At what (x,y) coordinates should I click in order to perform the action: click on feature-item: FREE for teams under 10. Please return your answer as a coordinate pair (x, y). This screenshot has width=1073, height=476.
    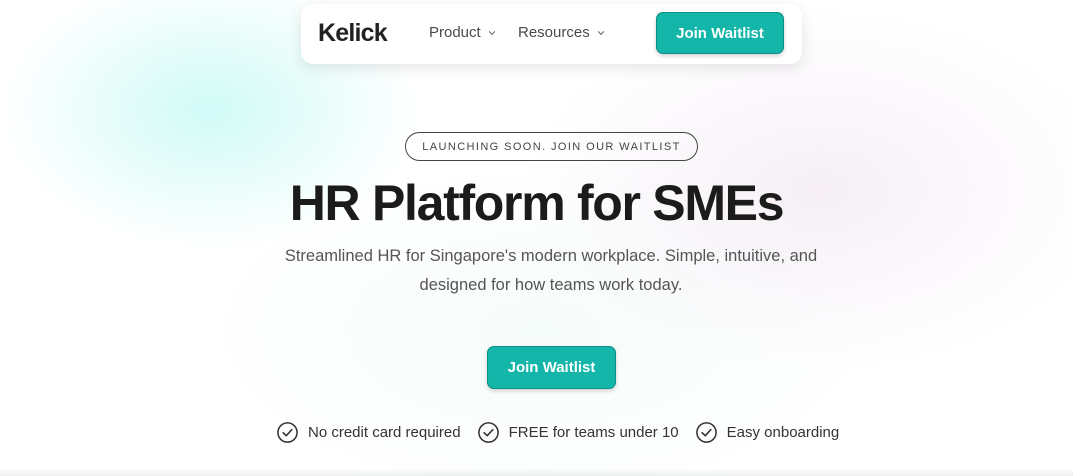
    Looking at the image, I should click on (578, 432).